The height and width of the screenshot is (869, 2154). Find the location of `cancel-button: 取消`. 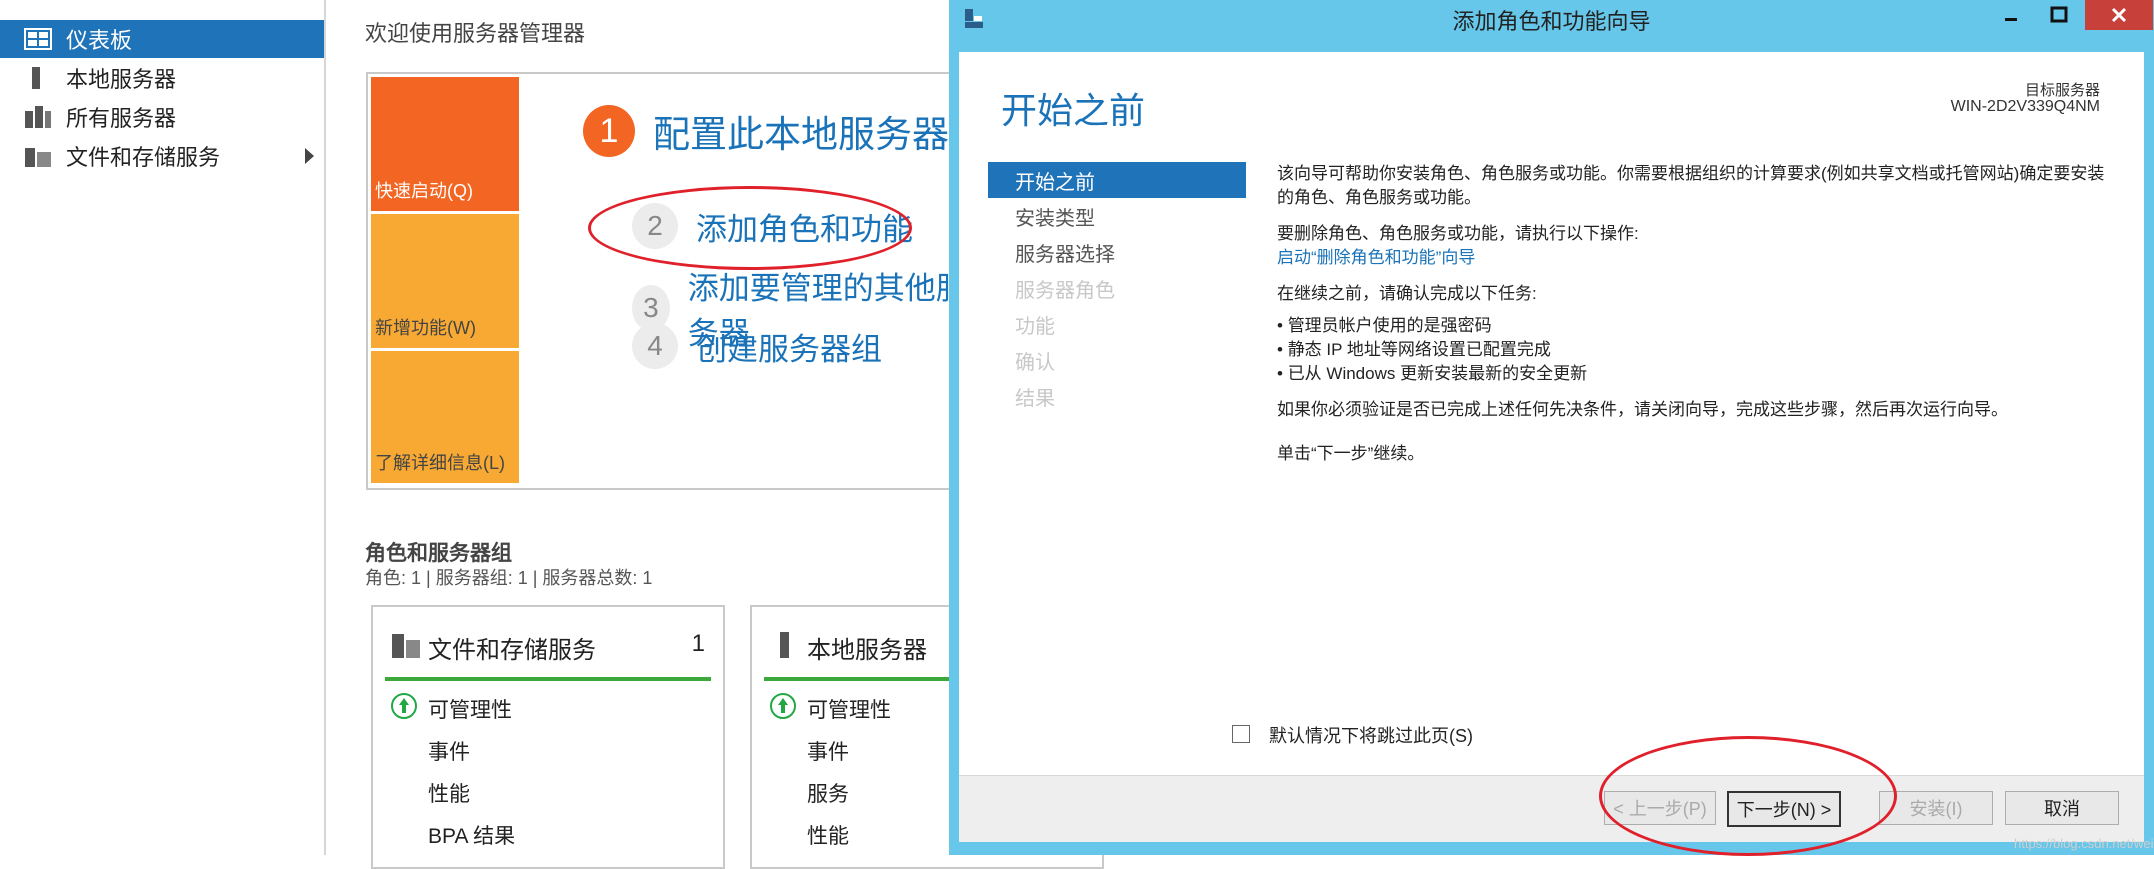

cancel-button: 取消 is located at coordinates (2062, 808).